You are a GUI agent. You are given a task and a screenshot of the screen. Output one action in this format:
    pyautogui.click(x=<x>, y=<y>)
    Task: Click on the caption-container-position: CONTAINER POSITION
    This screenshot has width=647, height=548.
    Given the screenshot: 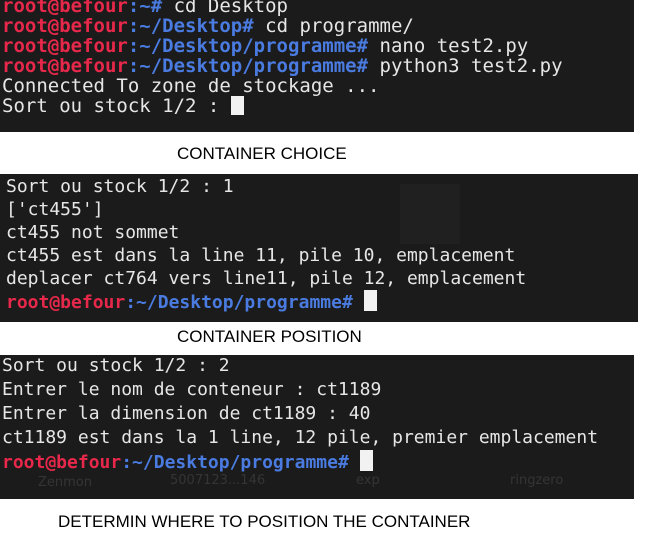 What is the action you would take?
    pyautogui.click(x=269, y=336)
    